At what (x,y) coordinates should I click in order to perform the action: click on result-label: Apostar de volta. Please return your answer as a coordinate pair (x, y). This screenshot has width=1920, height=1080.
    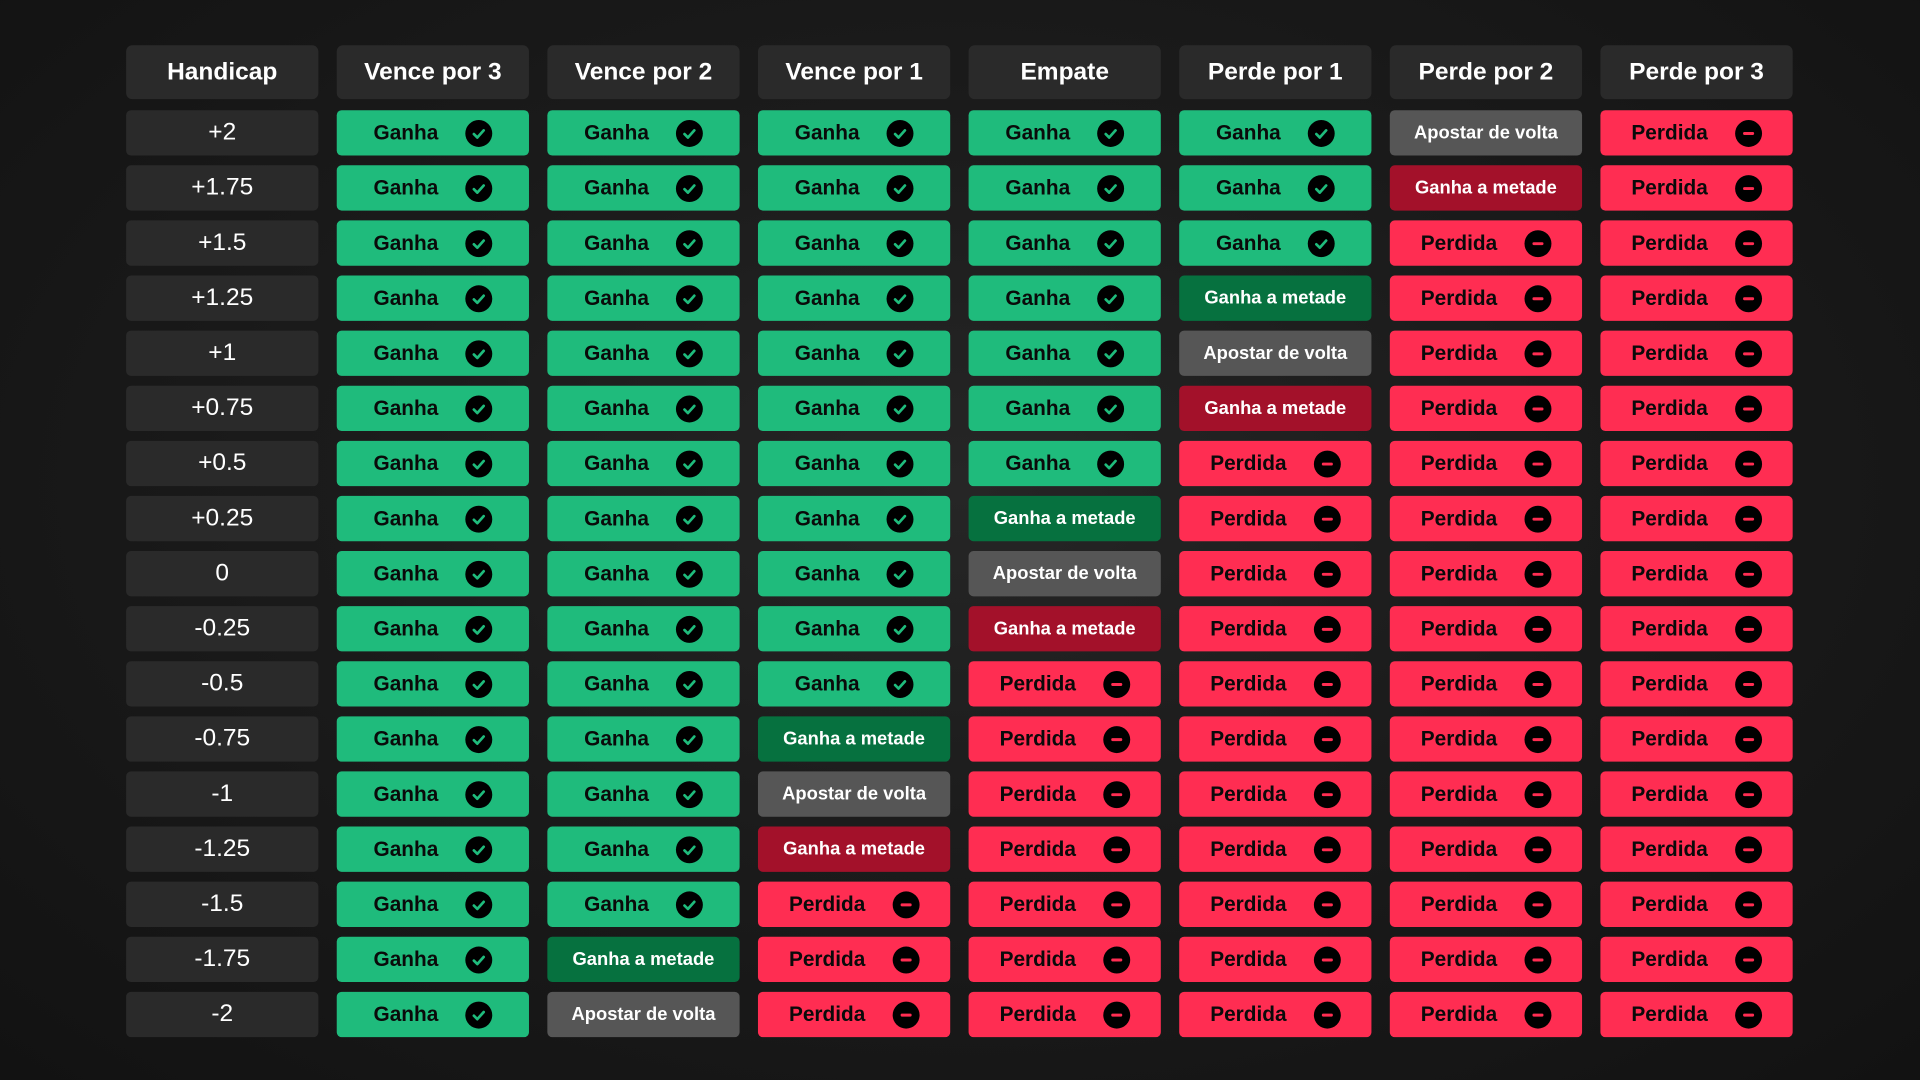
    Looking at the image, I should click on (643, 1014).